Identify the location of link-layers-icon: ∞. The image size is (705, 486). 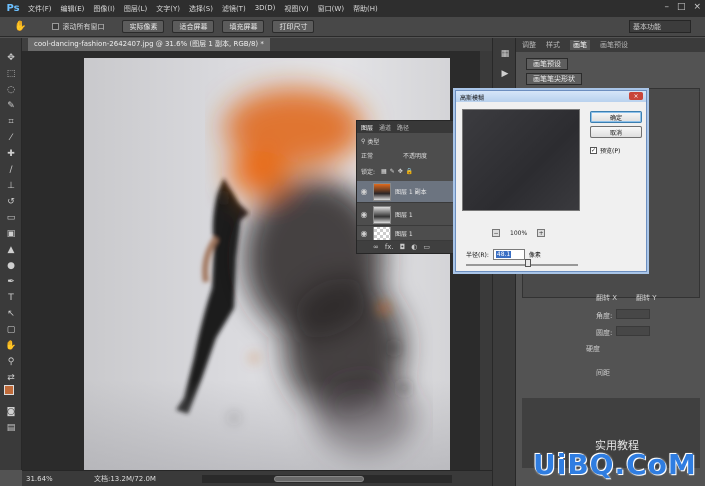
(376, 247).